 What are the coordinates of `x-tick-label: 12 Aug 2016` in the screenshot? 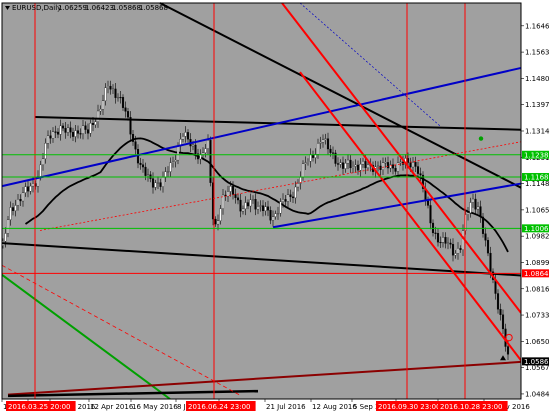 It's located at (334, 407).